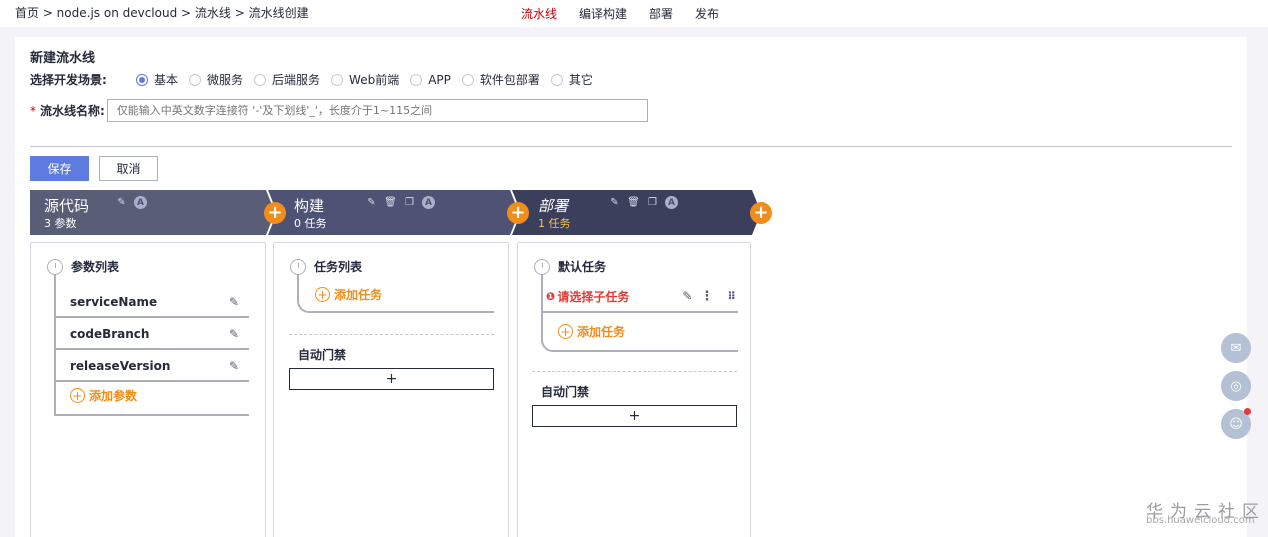 The image size is (1268, 537). I want to click on stage-source: 源代码 3 参数 ✎ A, so click(148, 212).